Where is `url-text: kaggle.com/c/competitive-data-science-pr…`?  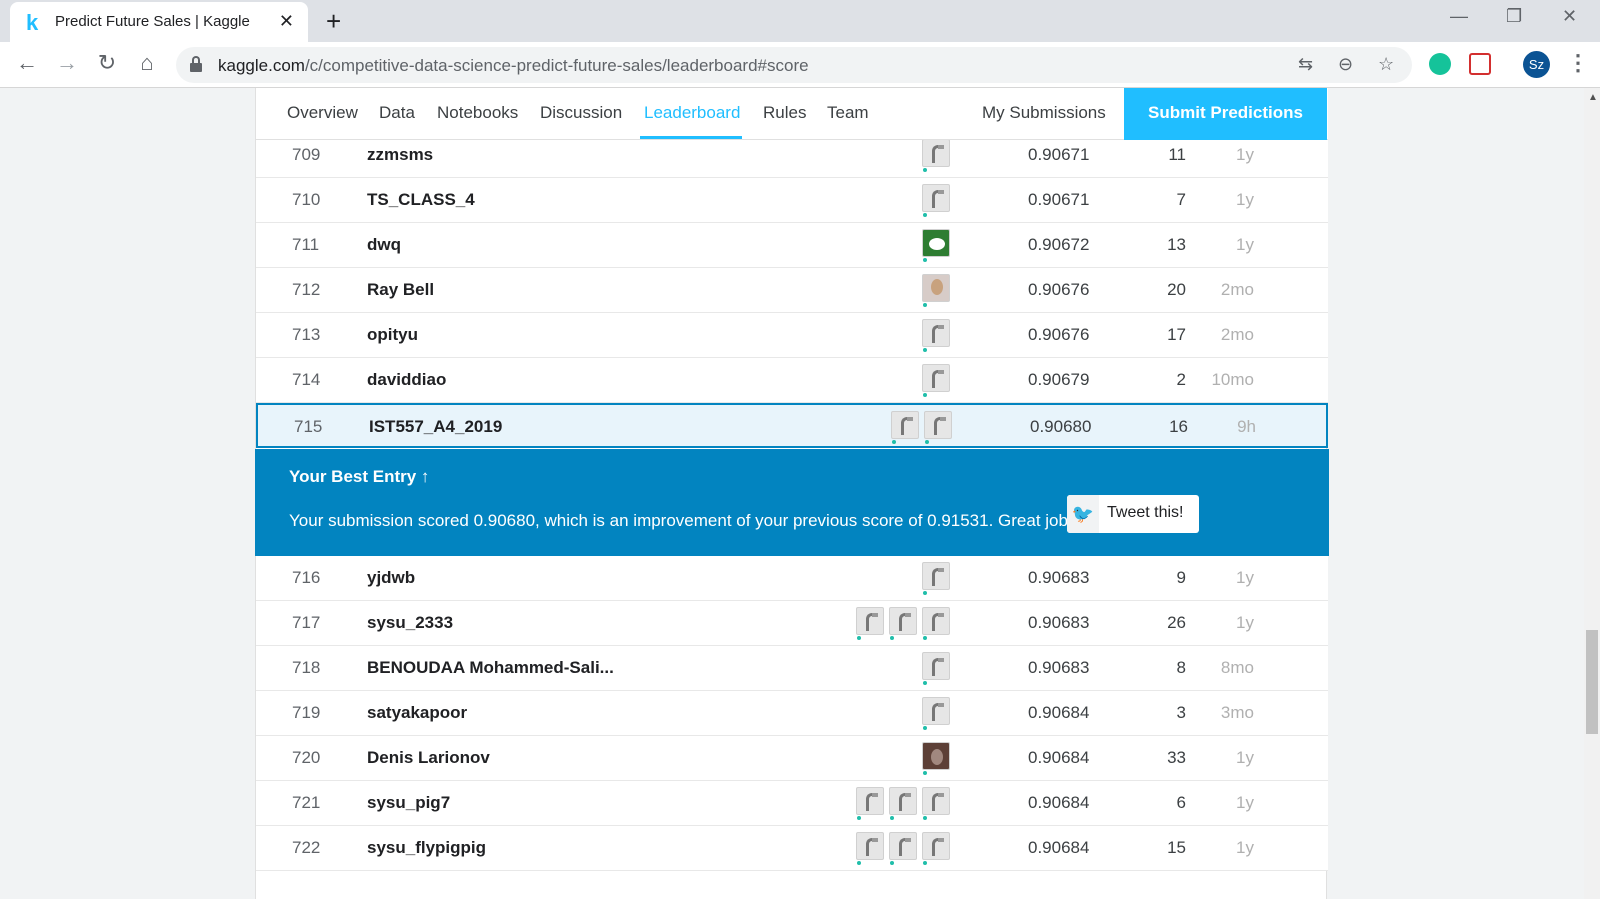
url-text: kaggle.com/c/competitive-data-science-pr… is located at coordinates (513, 66).